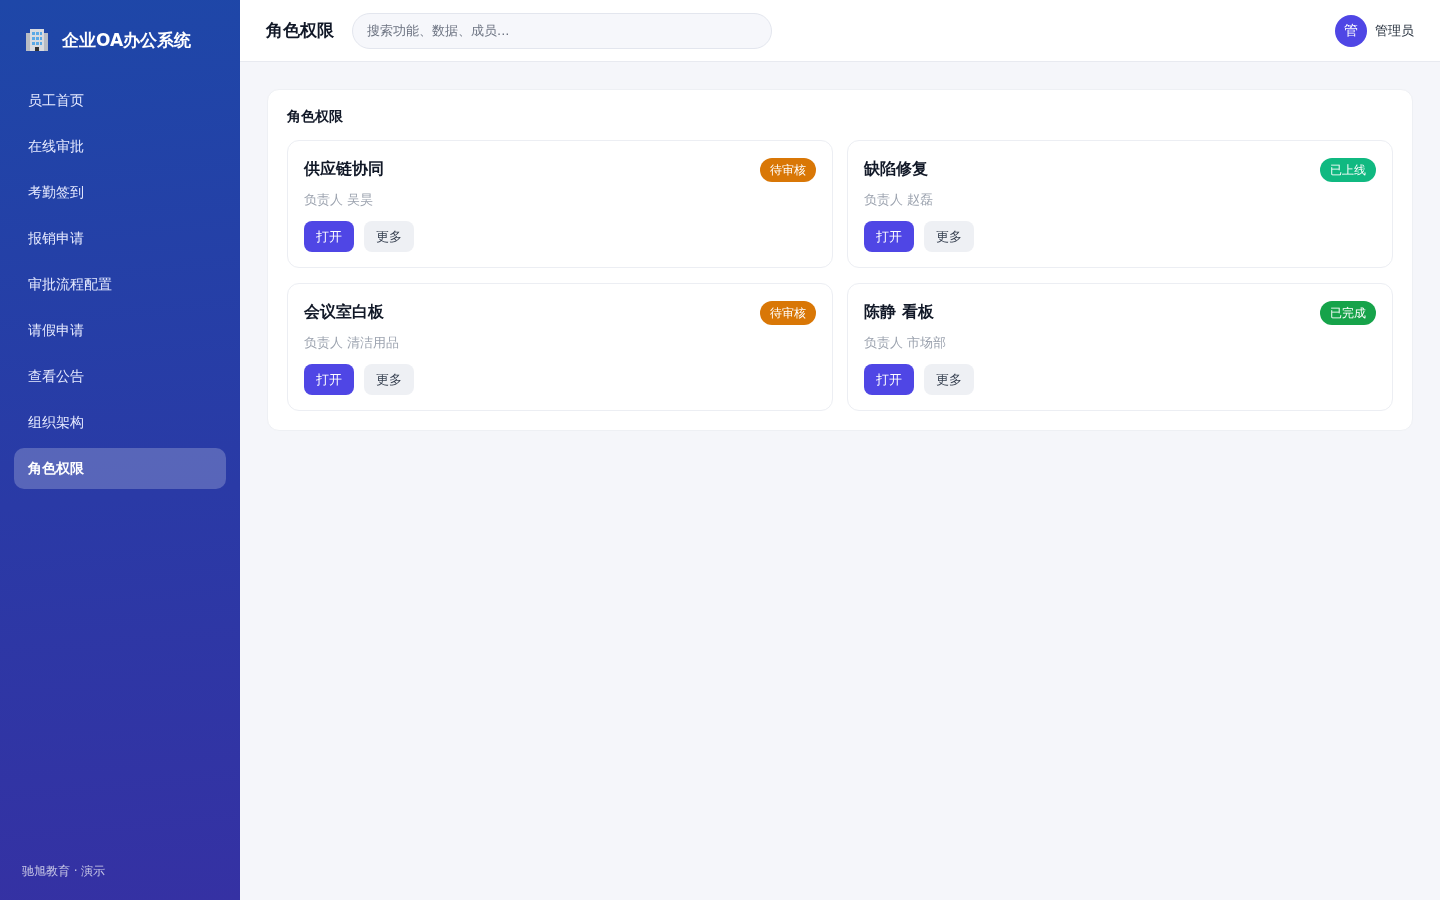  I want to click on card-title: 缺陷修复, so click(896, 169).